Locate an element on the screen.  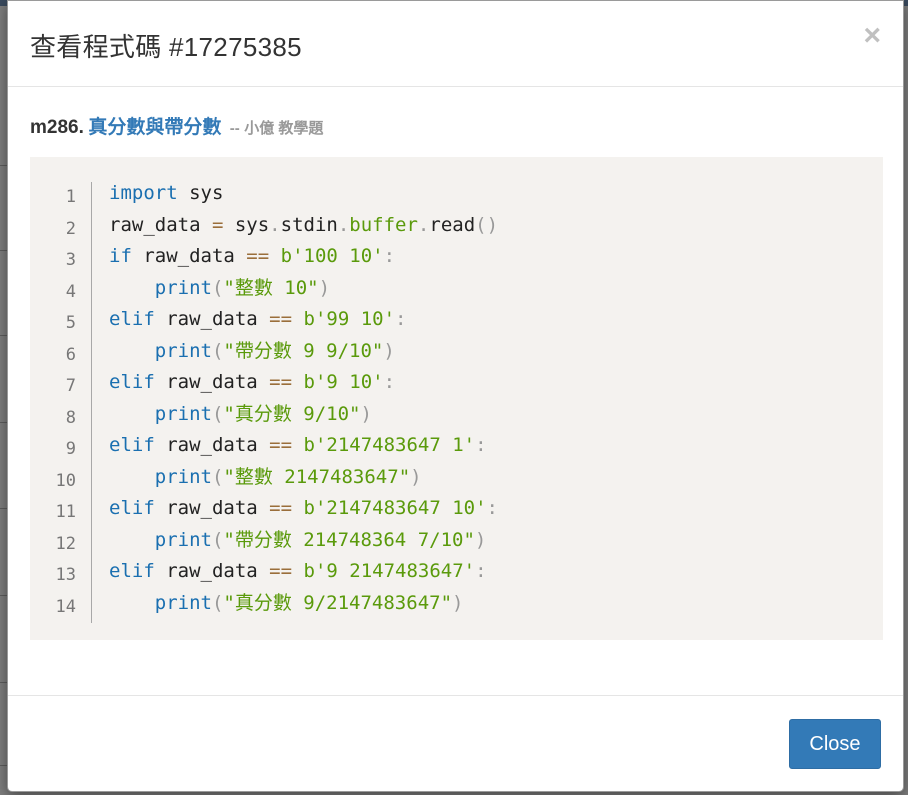
code-token: b'9 10' is located at coordinates (343, 382).